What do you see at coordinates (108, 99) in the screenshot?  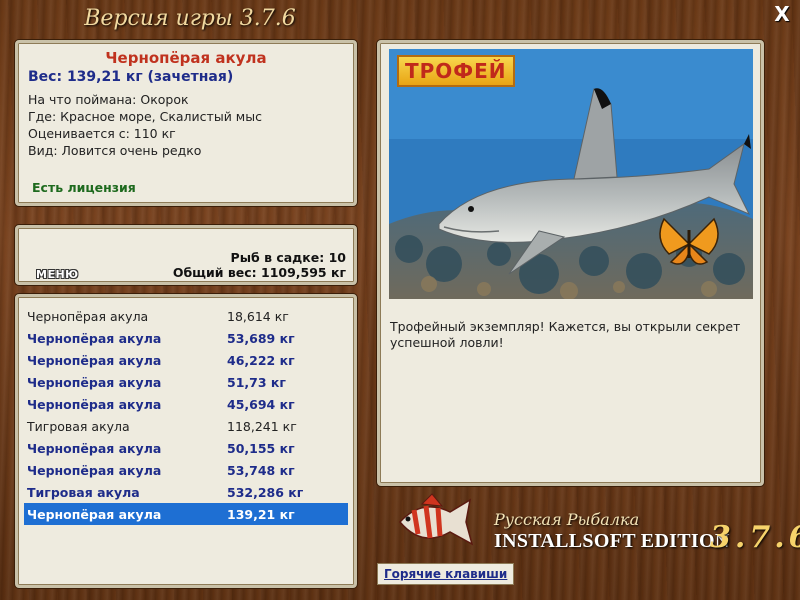 I see `fish-bait: На что поймана: Окорок` at bounding box center [108, 99].